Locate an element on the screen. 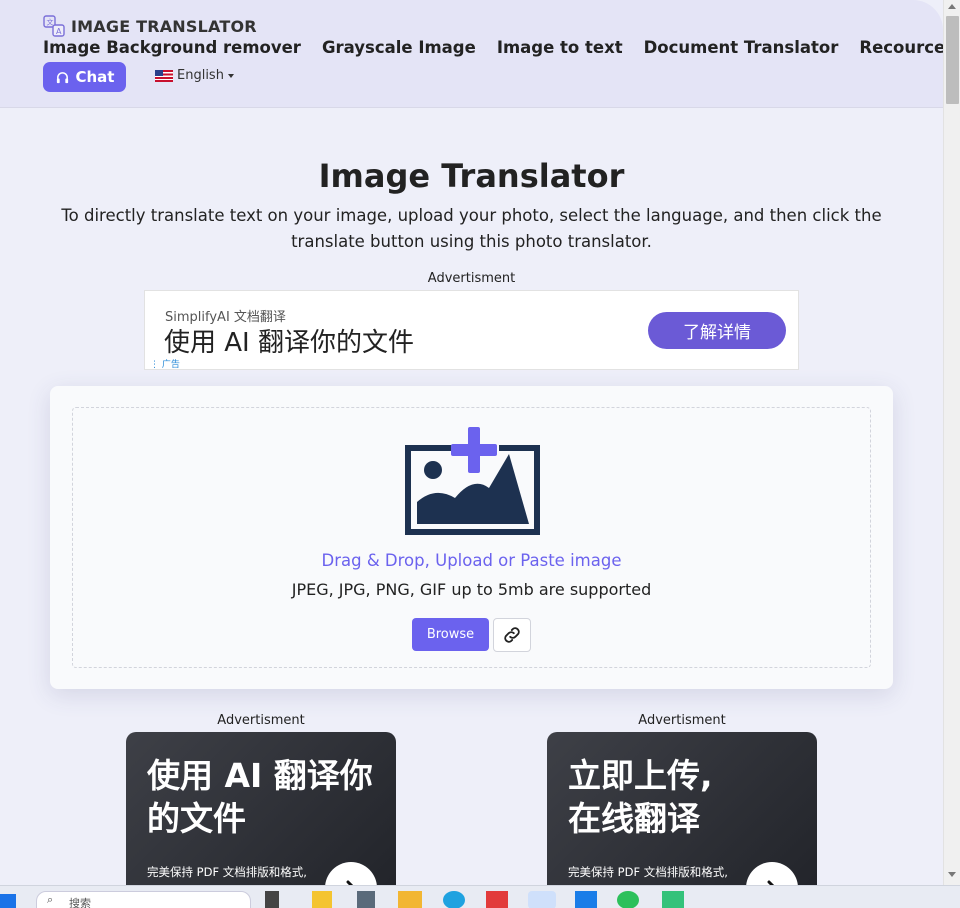 This screenshot has height=908, width=960. chat-button-label: Chat is located at coordinates (95, 77).